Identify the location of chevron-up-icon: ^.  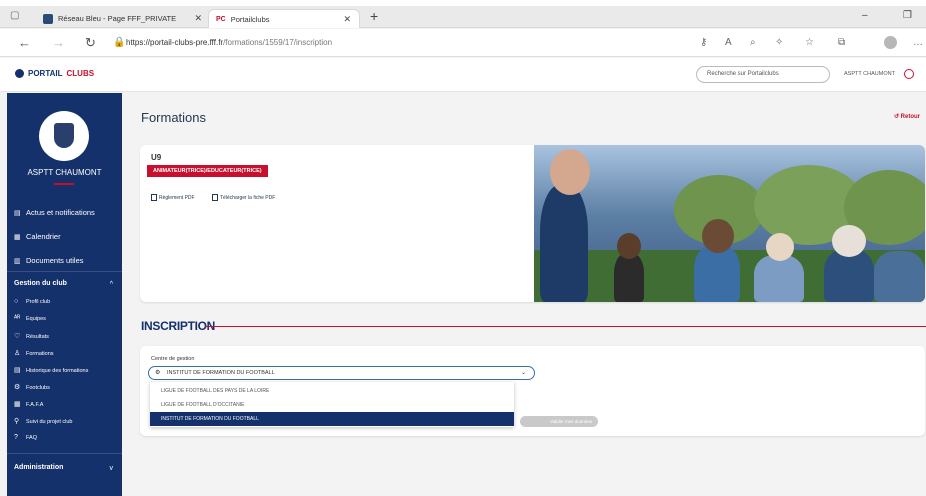
(111, 284).